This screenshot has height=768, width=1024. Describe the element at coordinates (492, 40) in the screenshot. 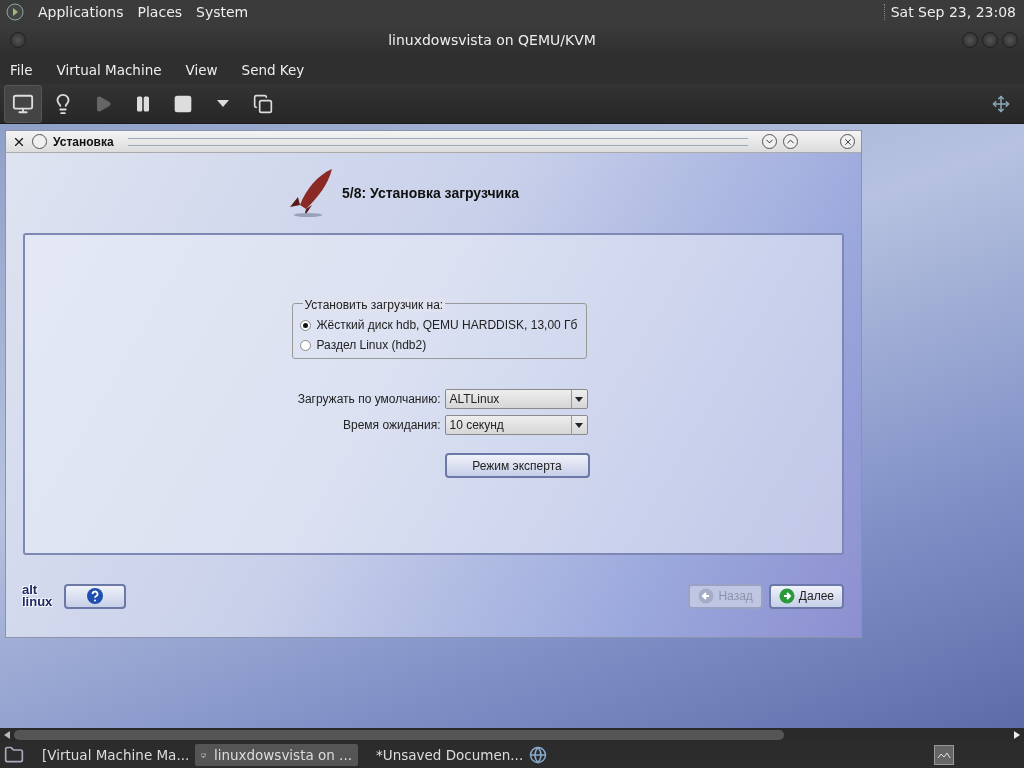

I see `window-title: linuxdowsvista on QEMU/KVM` at that location.